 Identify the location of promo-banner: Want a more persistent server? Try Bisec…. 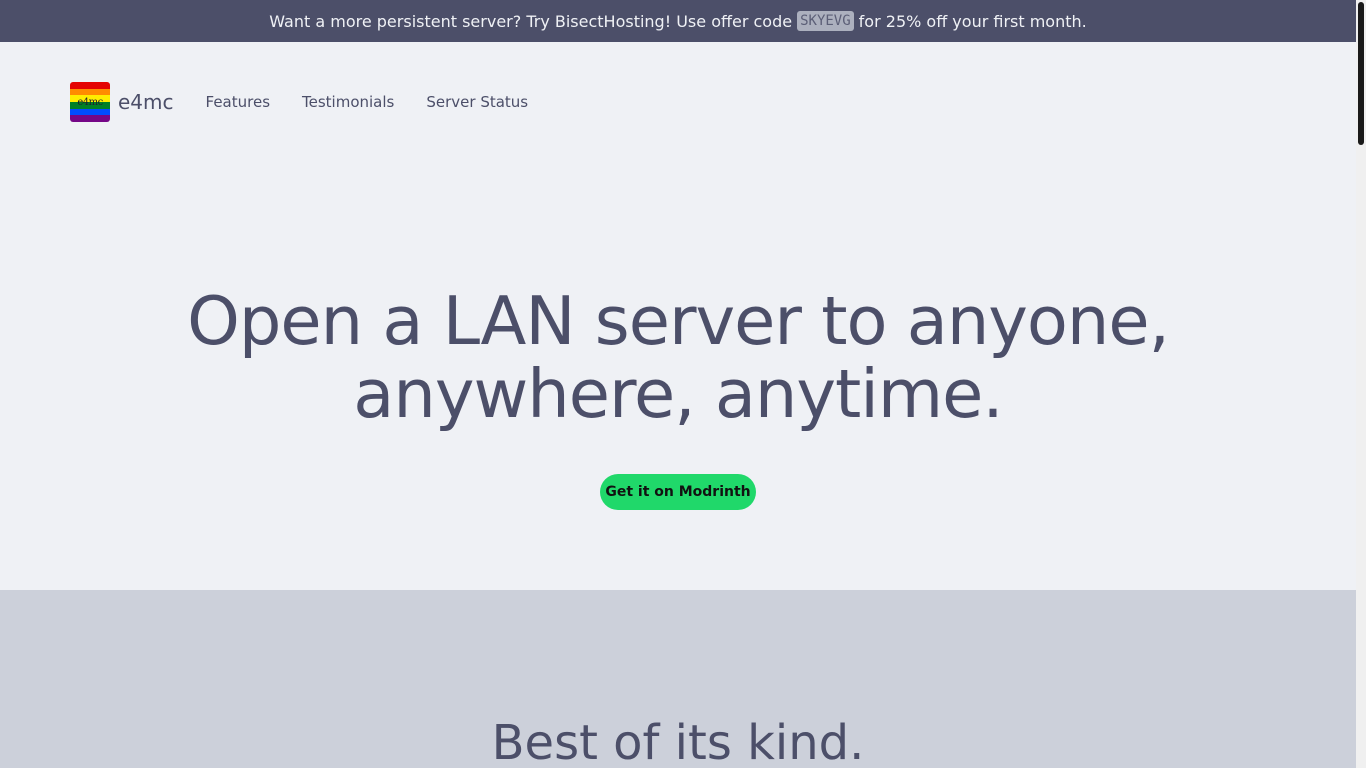
(678, 21).